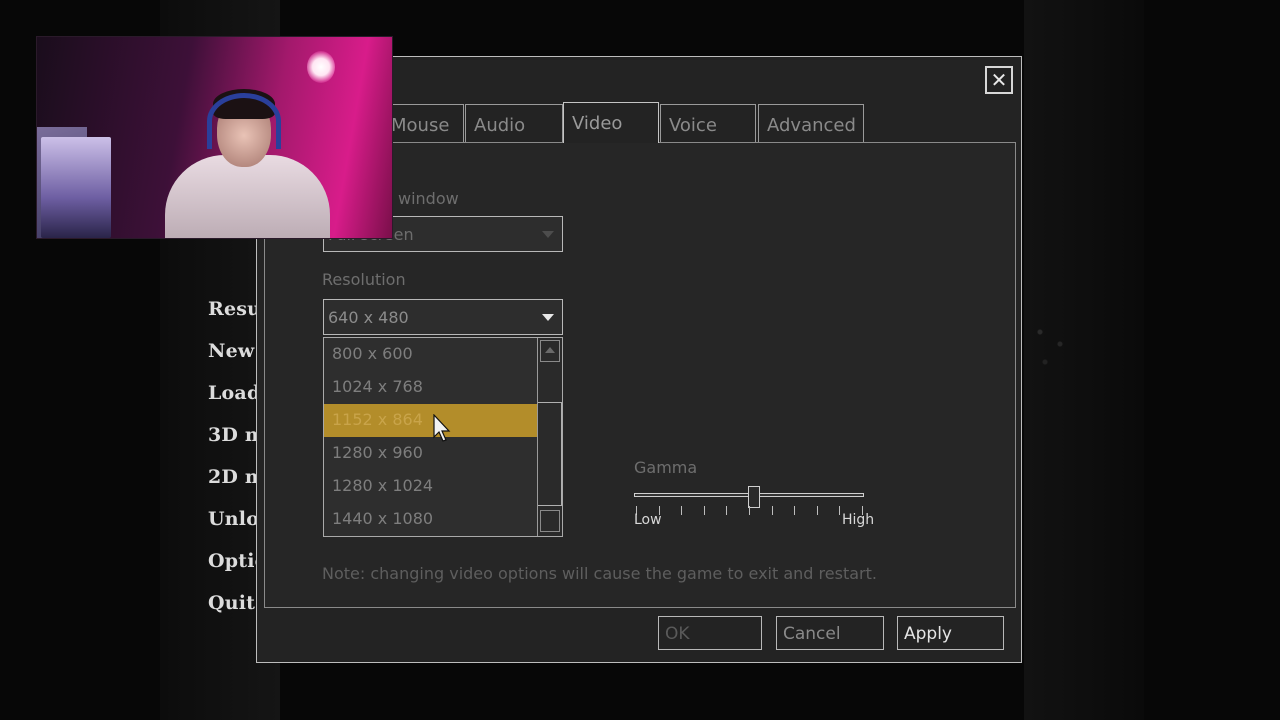  What do you see at coordinates (430, 519) in the screenshot?
I see `resolution-option: 1440 x 1080` at bounding box center [430, 519].